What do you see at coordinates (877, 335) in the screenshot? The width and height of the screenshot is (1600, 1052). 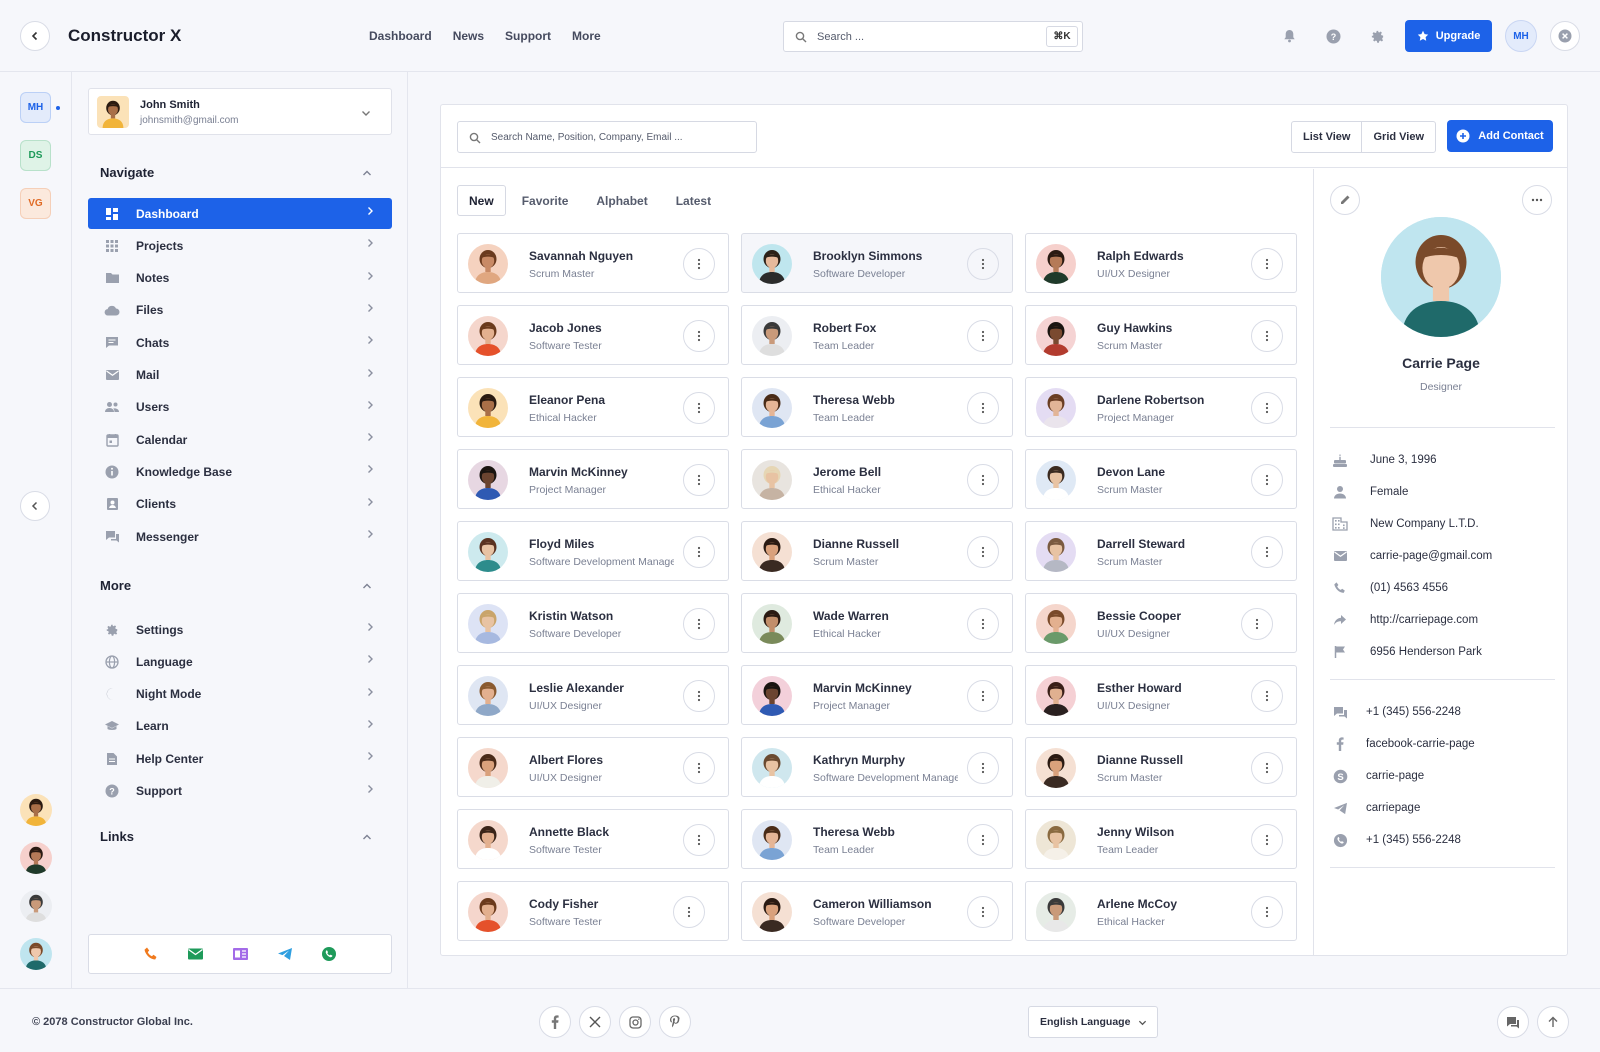 I see `contact-card: Robert Fox Team Leader` at bounding box center [877, 335].